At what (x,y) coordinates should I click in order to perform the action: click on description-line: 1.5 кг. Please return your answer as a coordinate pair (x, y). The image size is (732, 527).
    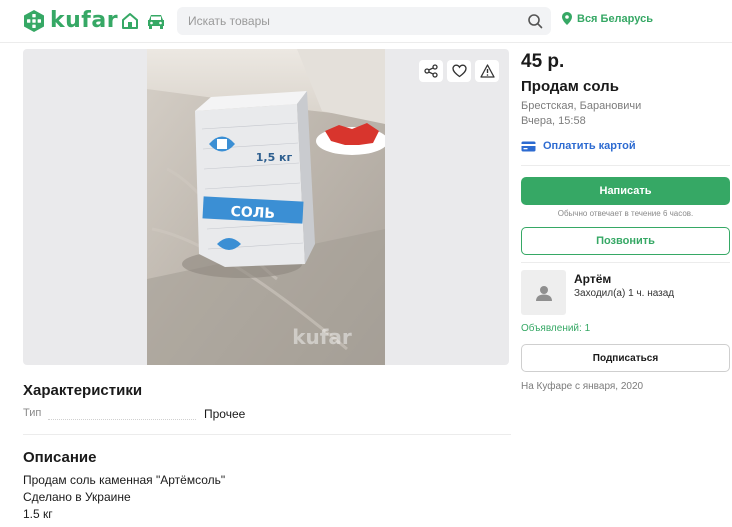
    Looking at the image, I should click on (38, 514).